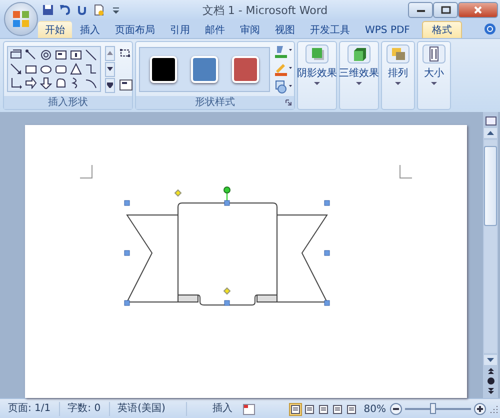  I want to click on rotation-handle, so click(227, 190).